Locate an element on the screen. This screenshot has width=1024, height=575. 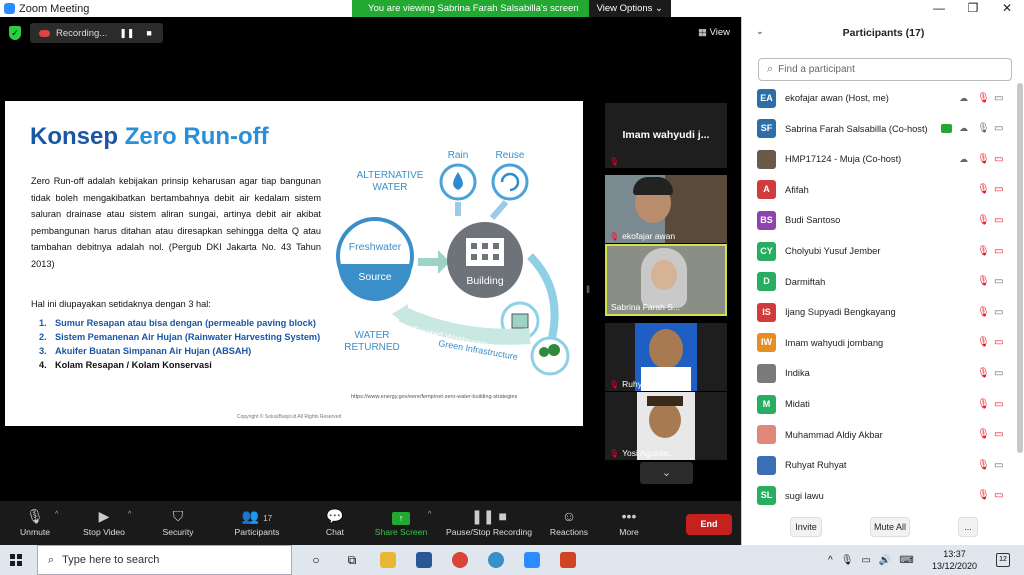
share-options-caret: ^ is located at coordinates (429, 514).